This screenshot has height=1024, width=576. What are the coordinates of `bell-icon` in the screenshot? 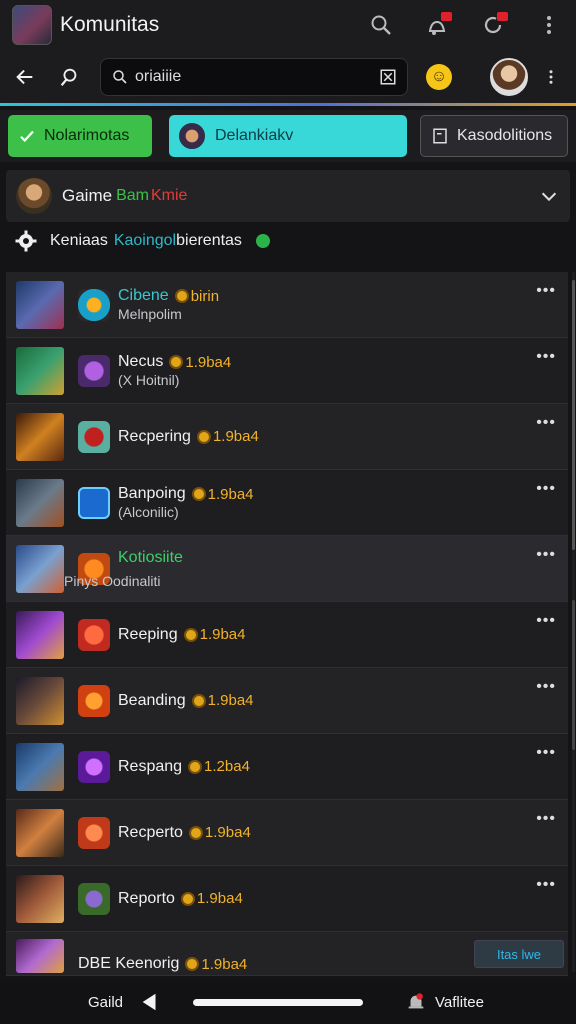 It's located at (416, 1002).